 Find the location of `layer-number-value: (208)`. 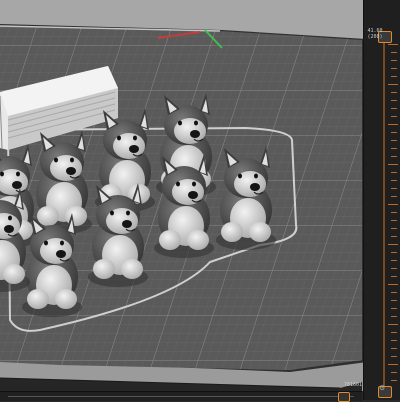

layer-number-value: (208) is located at coordinates (375, 37).